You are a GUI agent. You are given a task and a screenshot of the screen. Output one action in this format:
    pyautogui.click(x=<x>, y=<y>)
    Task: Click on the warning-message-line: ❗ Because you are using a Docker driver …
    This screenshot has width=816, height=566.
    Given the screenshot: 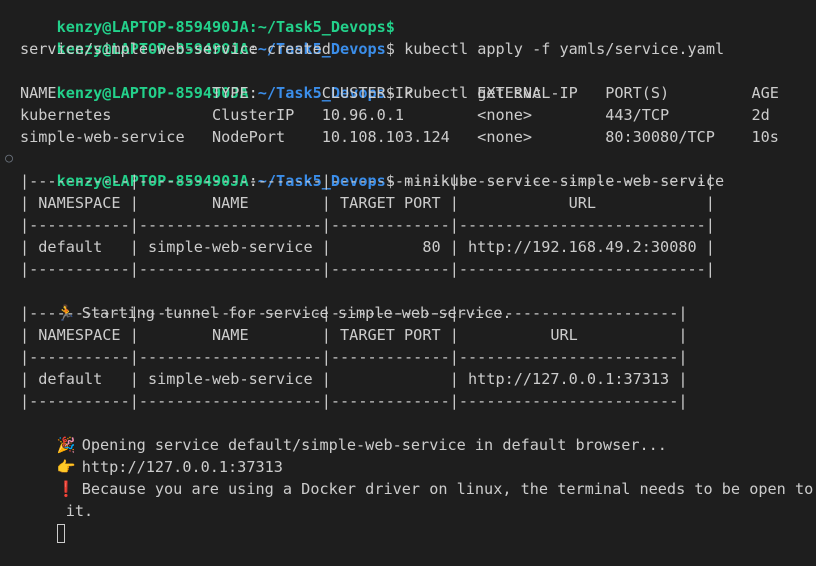 What is the action you would take?
    pyautogui.click(x=408, y=477)
    